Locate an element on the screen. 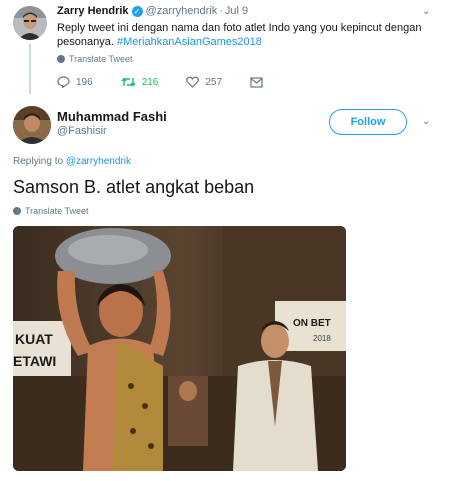 The image size is (449, 481). direct-message-button is located at coordinates (259, 82).